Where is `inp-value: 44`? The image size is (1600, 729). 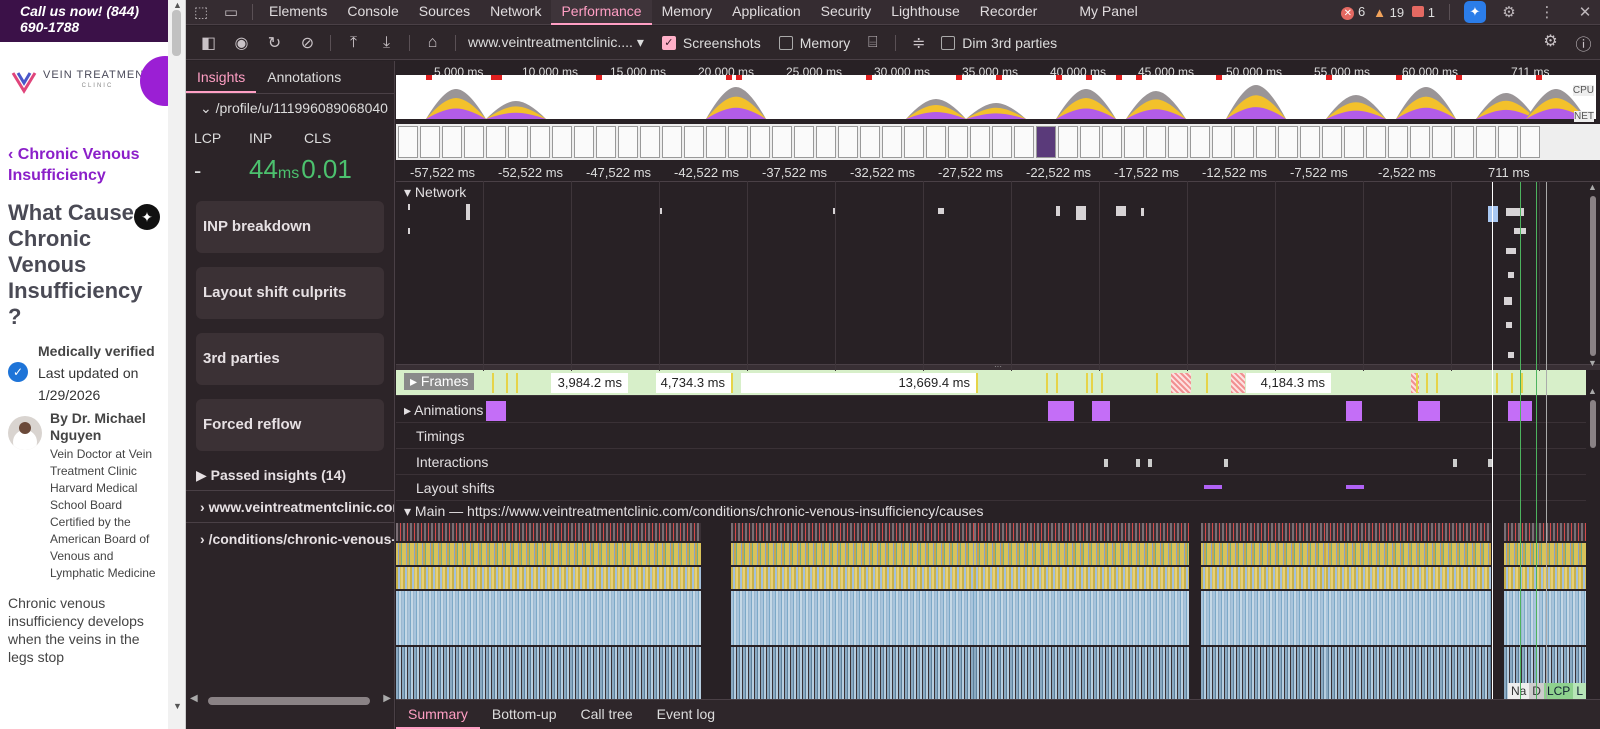 inp-value: 44 is located at coordinates (263, 169).